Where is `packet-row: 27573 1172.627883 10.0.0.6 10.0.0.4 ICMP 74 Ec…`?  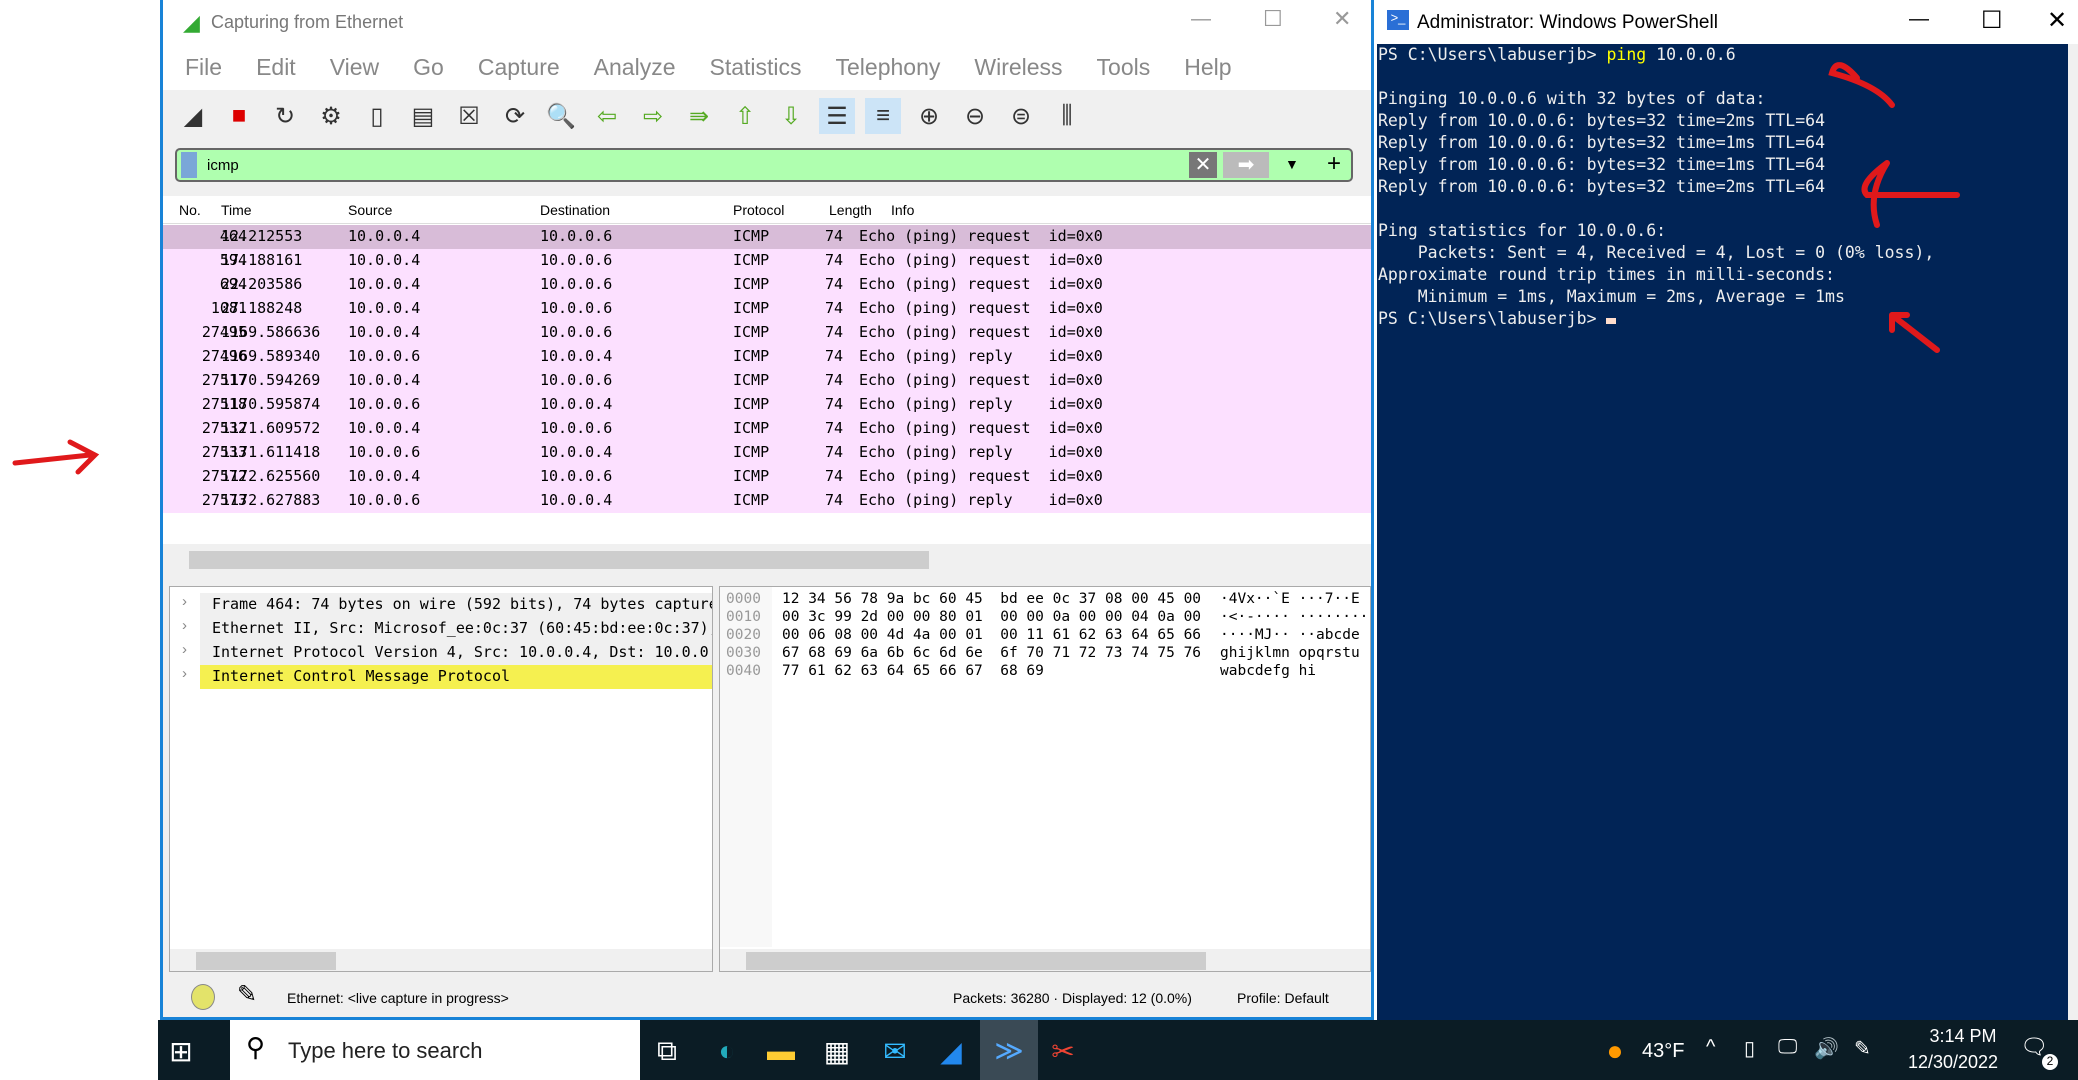
packet-row: 27573 1172.627883 10.0.0.6 10.0.0.4 ICMP 74 Ec… is located at coordinates (767, 501).